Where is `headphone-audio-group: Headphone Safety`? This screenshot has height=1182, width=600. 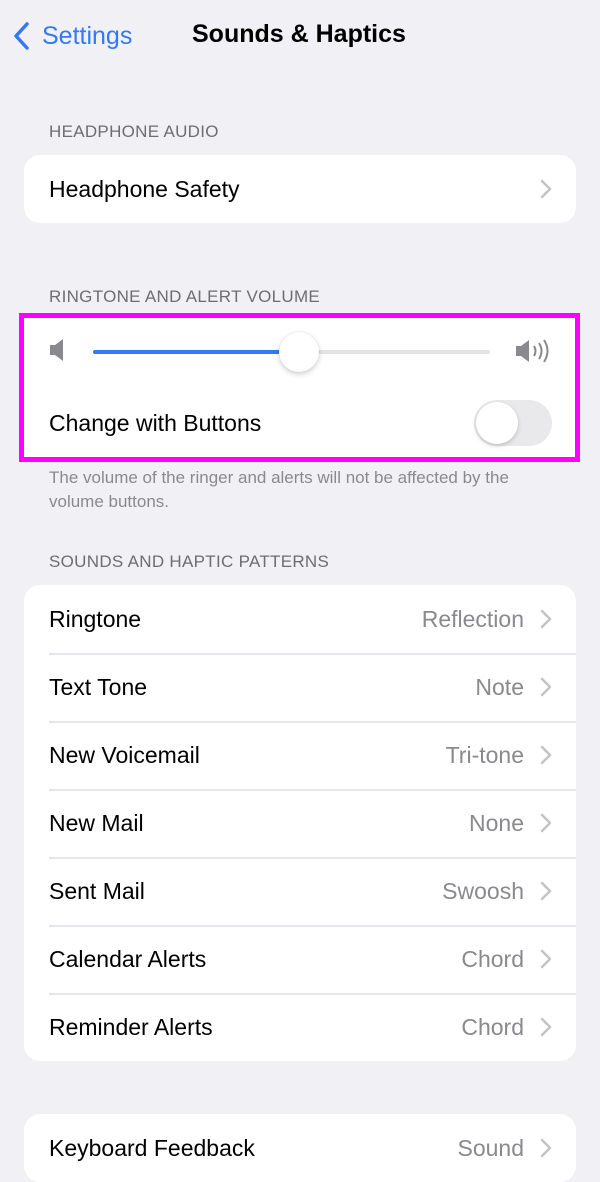
headphone-audio-group: Headphone Safety is located at coordinates (300, 189).